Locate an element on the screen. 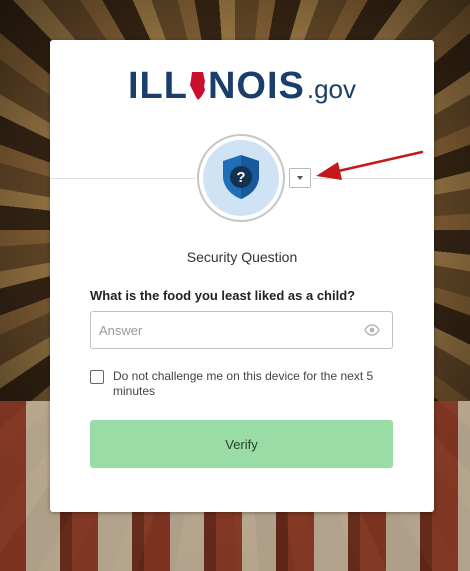 This screenshot has height=571, width=470. factor-icon-ring: ? is located at coordinates (241, 178).